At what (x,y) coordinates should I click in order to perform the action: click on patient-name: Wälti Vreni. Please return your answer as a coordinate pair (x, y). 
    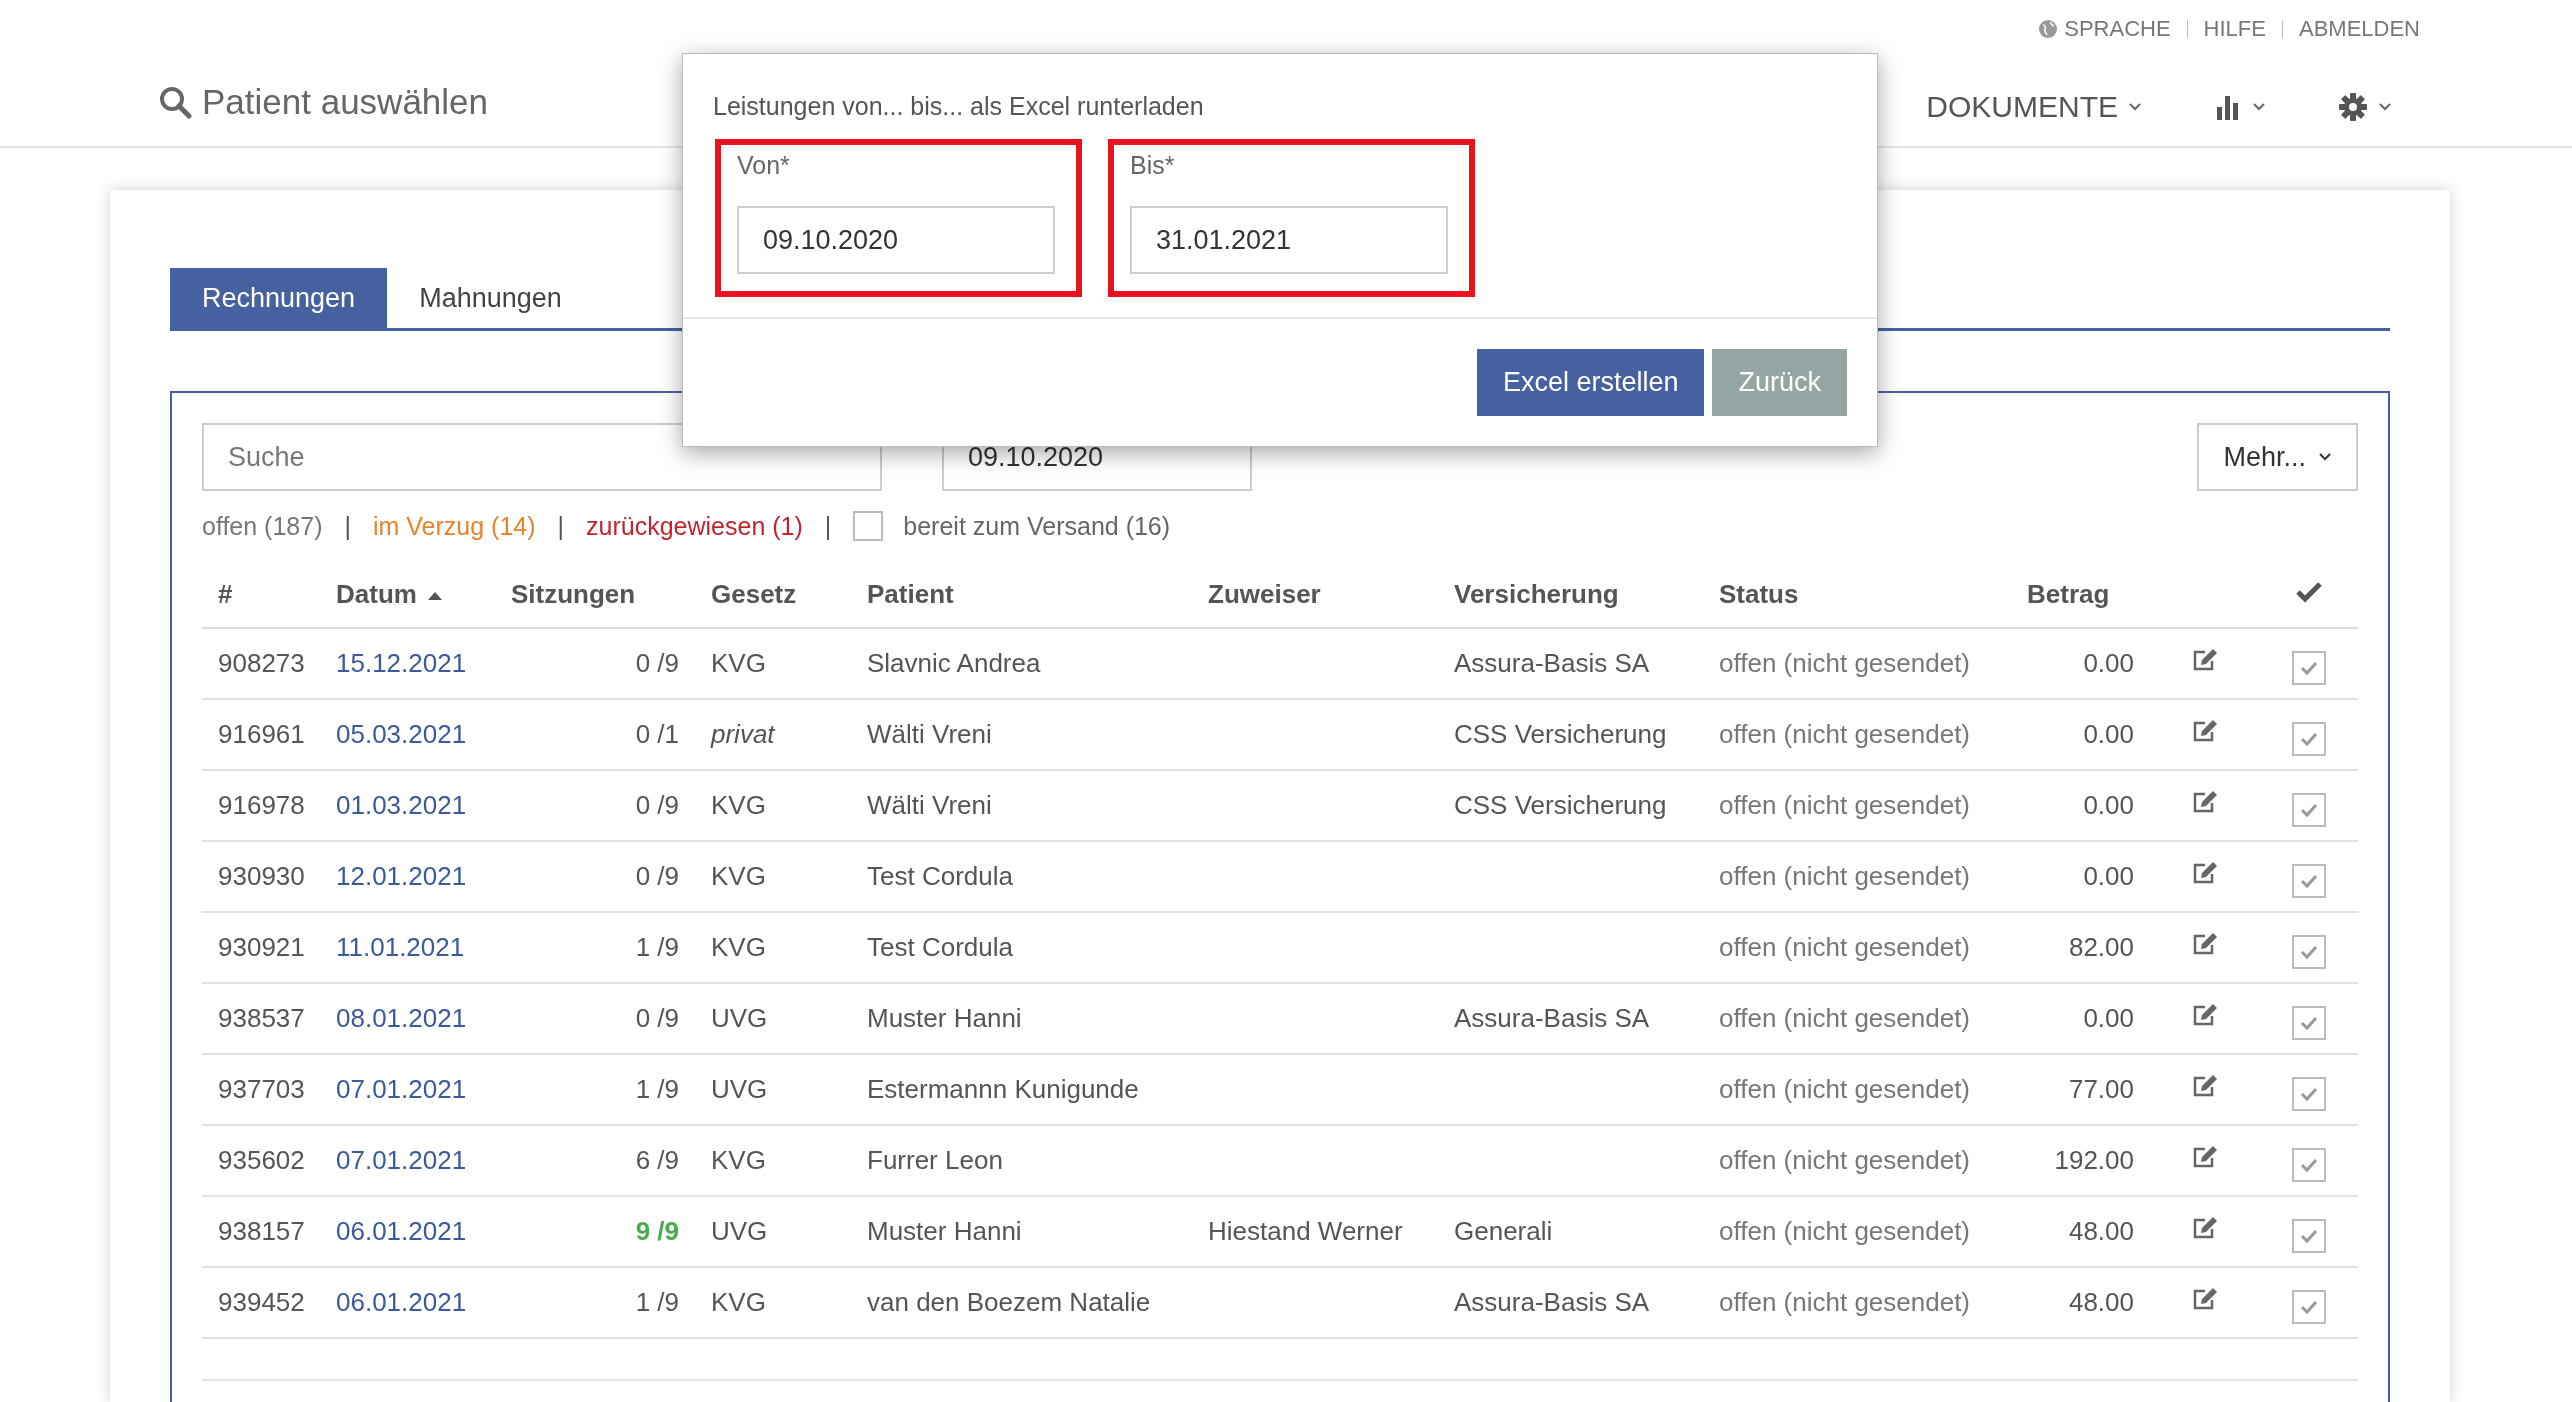
    Looking at the image, I should click on (929, 805).